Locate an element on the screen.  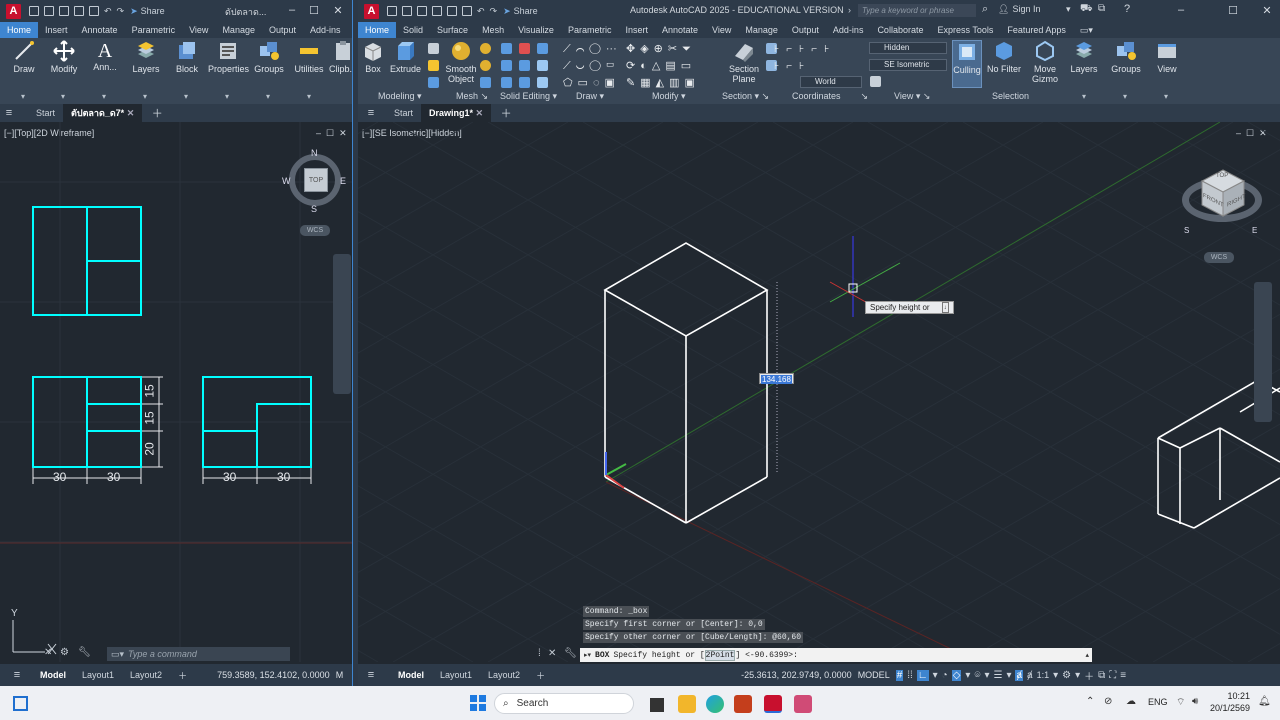
maximize-button: ☐ is located at coordinates (314, 10).